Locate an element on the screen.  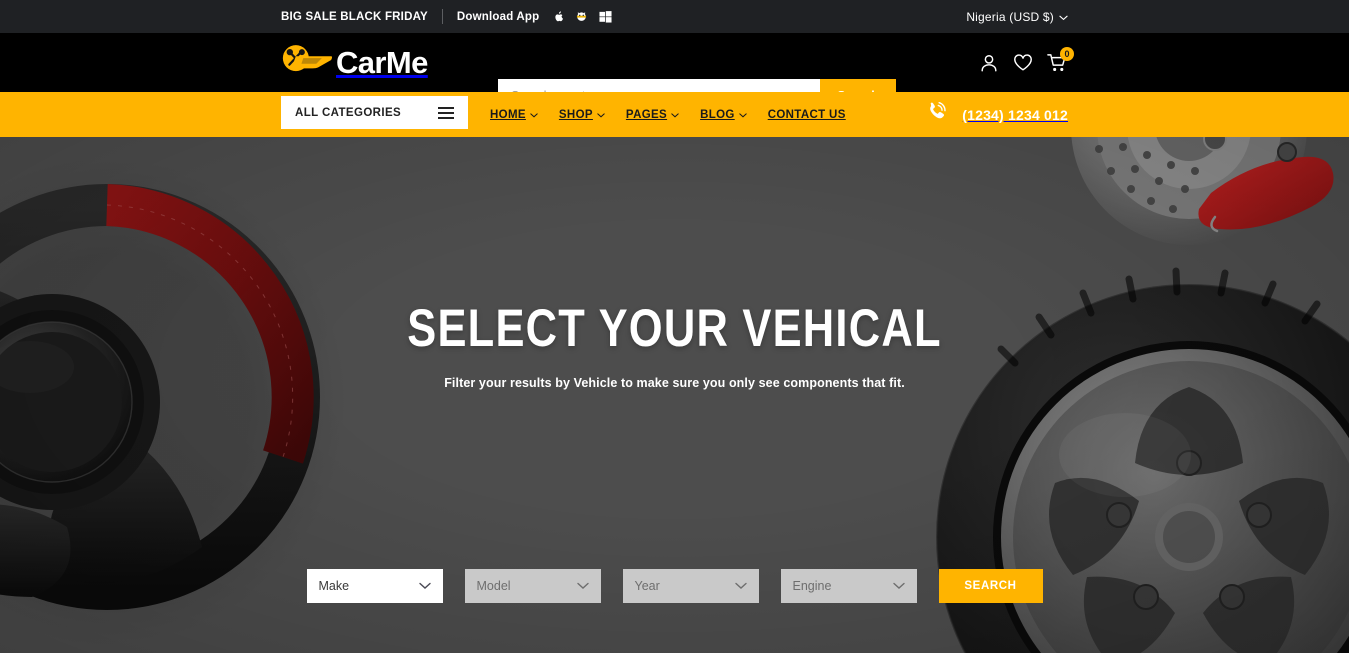
currency-selector: Nigeria (USD $) is located at coordinates (1017, 17).